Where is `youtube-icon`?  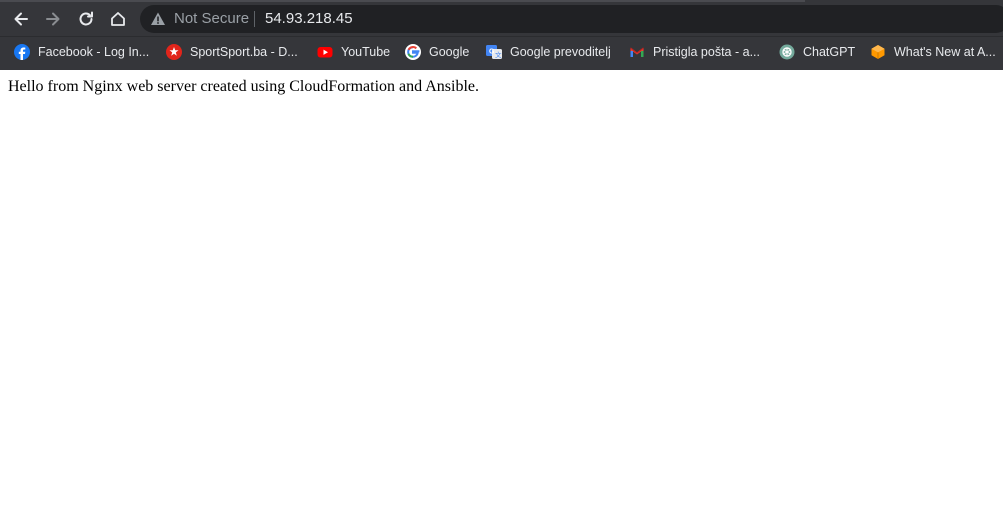 youtube-icon is located at coordinates (325, 52).